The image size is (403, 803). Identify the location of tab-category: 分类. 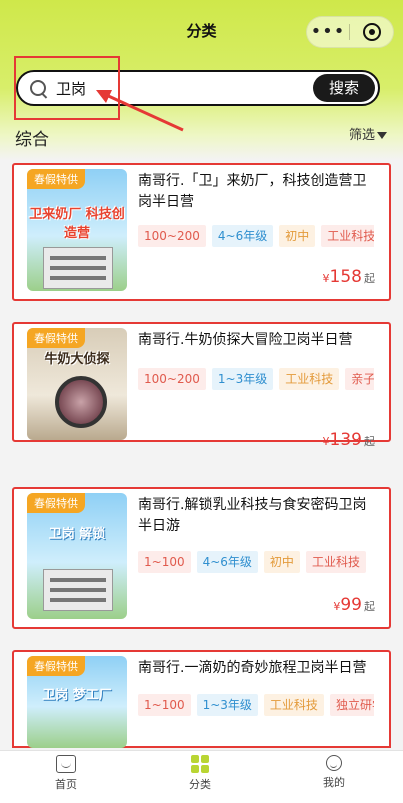
(200, 771).